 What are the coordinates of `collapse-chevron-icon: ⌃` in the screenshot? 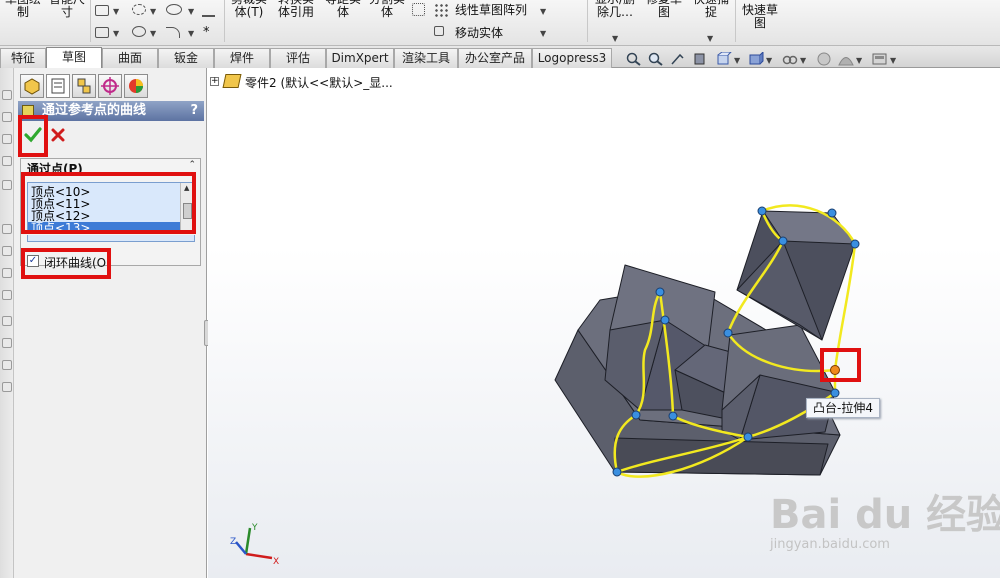 It's located at (192, 165).